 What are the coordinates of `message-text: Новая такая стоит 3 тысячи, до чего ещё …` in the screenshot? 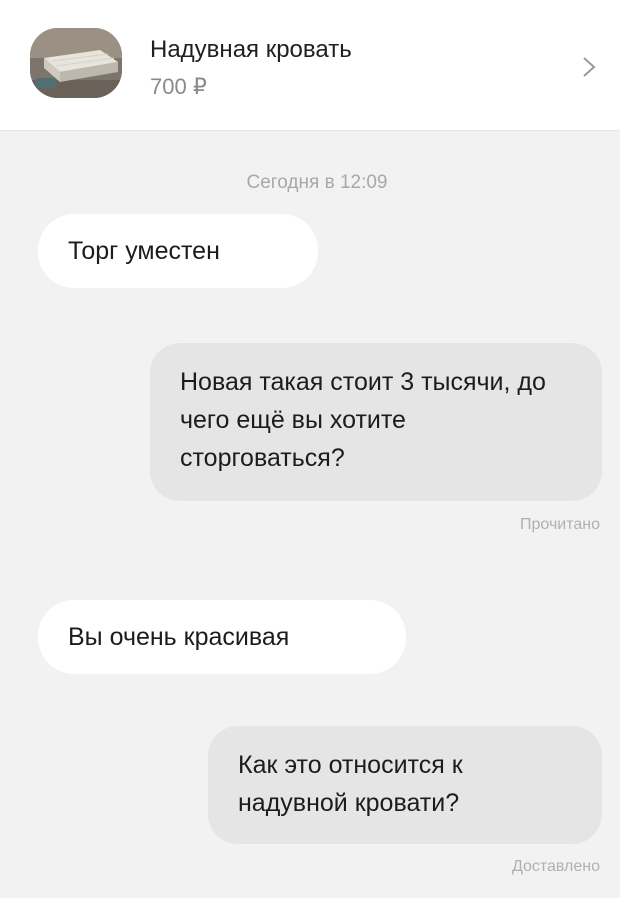 It's located at (363, 420).